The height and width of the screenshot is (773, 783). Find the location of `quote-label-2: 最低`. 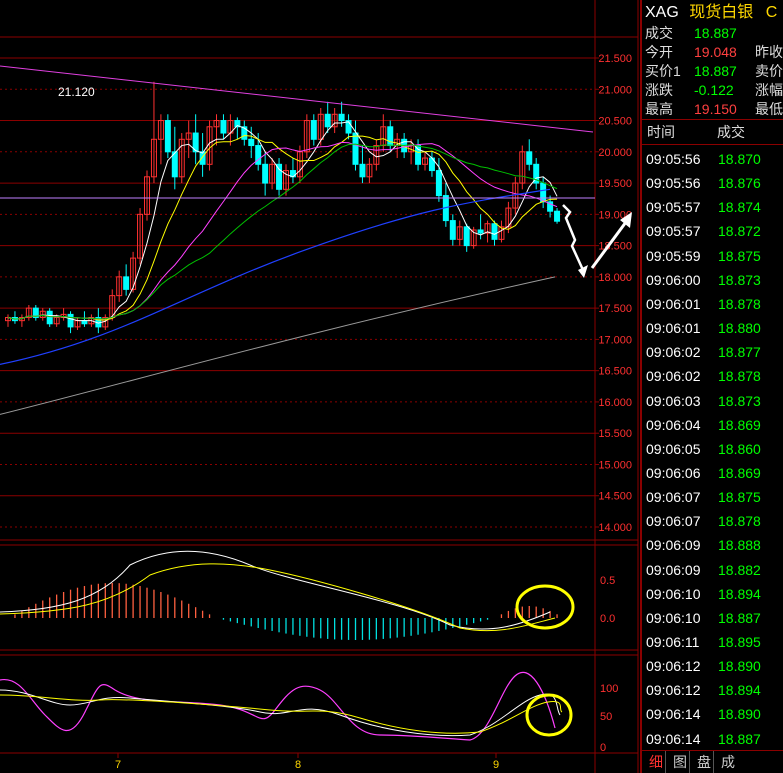

quote-label-2: 最低 is located at coordinates (769, 109).